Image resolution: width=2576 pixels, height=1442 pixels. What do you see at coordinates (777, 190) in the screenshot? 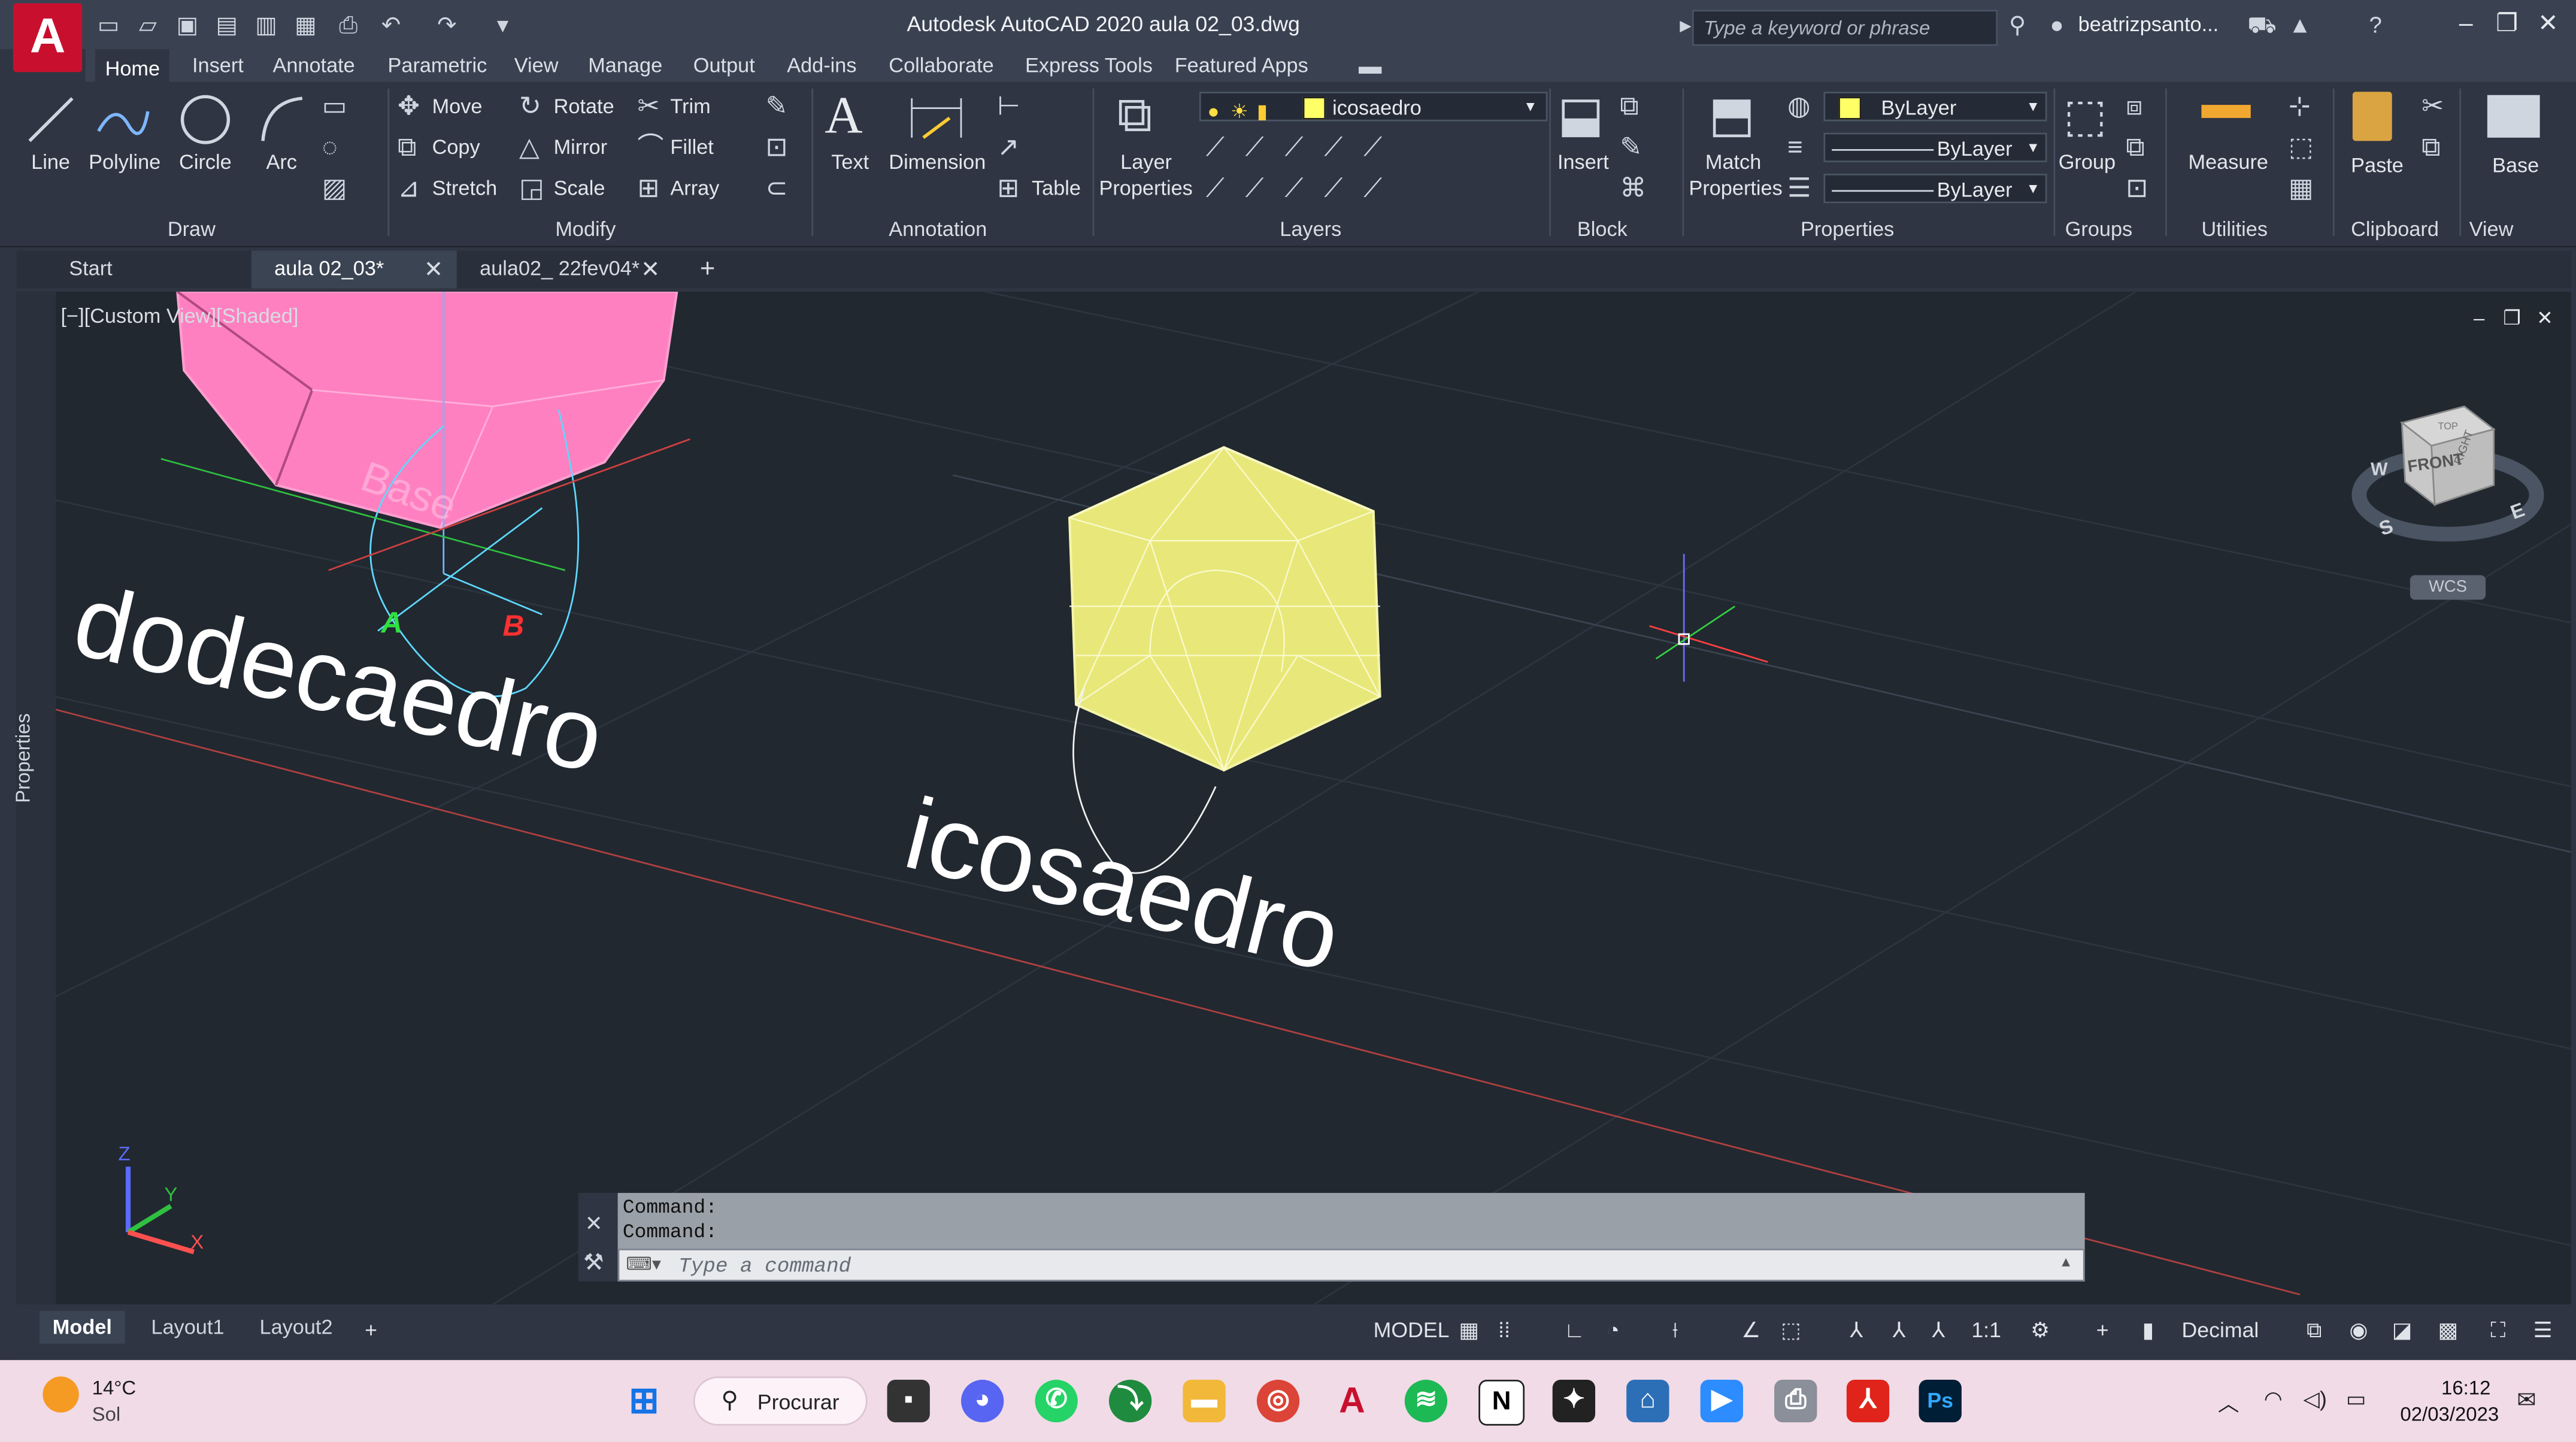
I see `offset-icon: ⊂` at bounding box center [777, 190].